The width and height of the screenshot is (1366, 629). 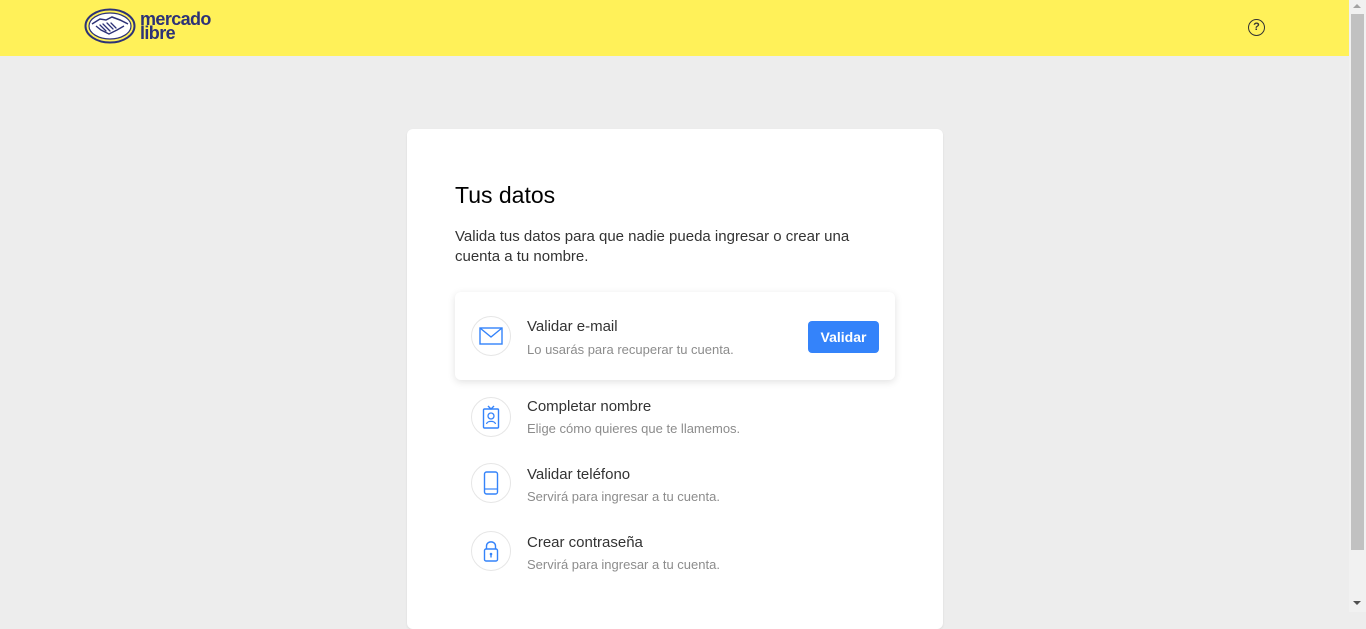 I want to click on scroll-thumb, so click(x=1357, y=282).